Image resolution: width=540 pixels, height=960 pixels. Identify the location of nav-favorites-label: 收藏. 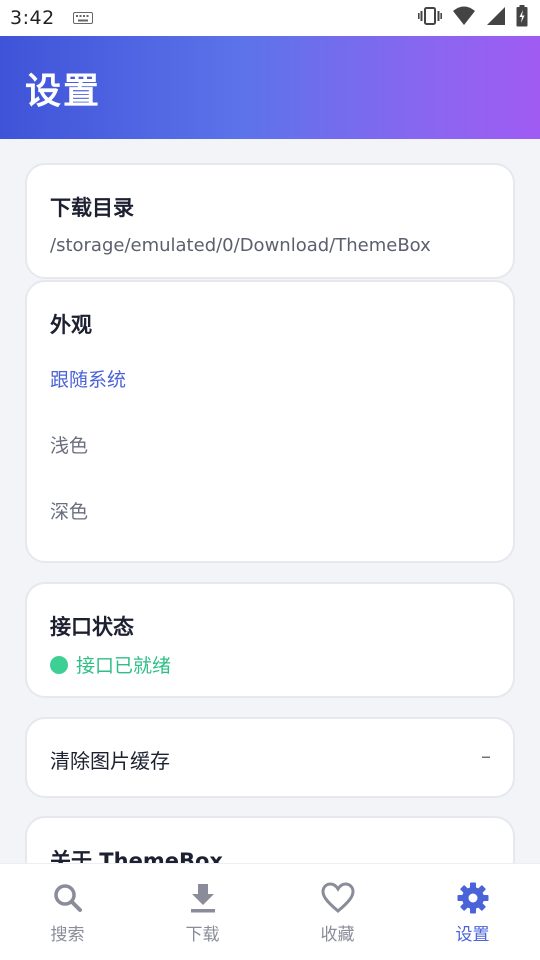
(337, 935).